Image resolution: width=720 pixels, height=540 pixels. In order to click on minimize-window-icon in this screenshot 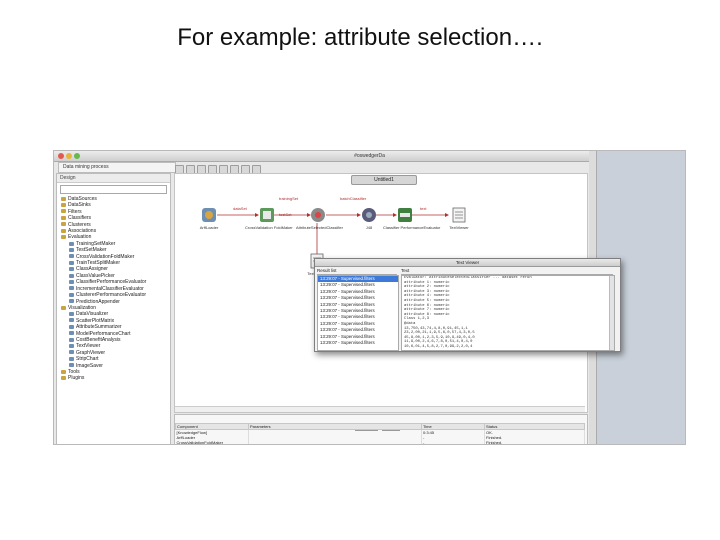, I will do `click(69, 156)`.